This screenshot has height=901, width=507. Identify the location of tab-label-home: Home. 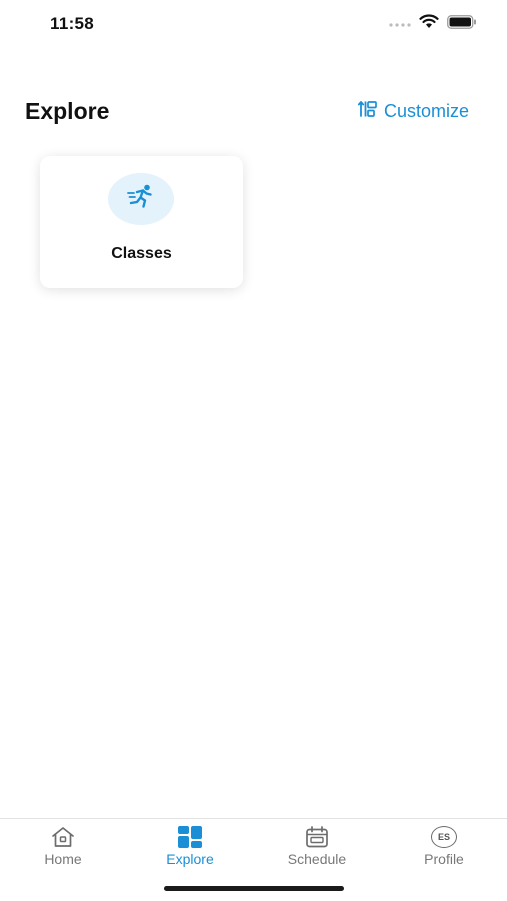
(63, 859).